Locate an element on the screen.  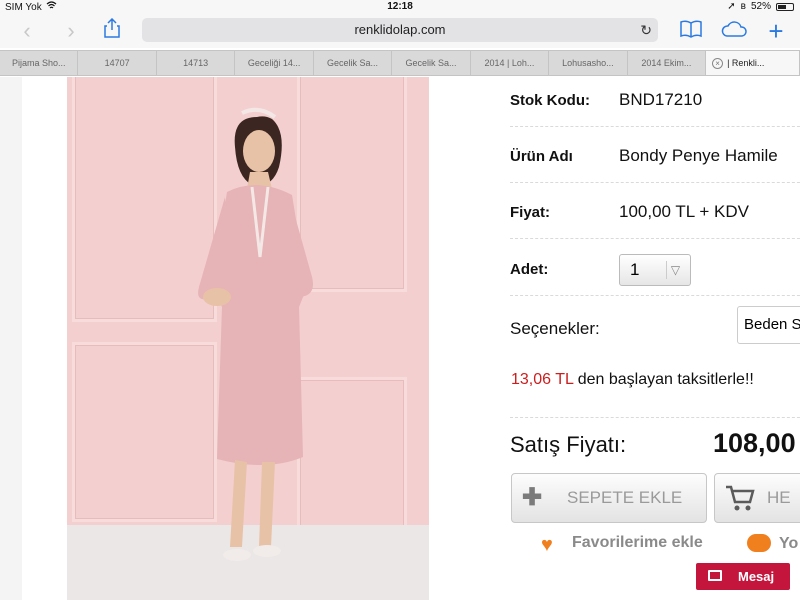
installment-note: den başlayan taksitlerle!! is located at coordinates (663, 379).